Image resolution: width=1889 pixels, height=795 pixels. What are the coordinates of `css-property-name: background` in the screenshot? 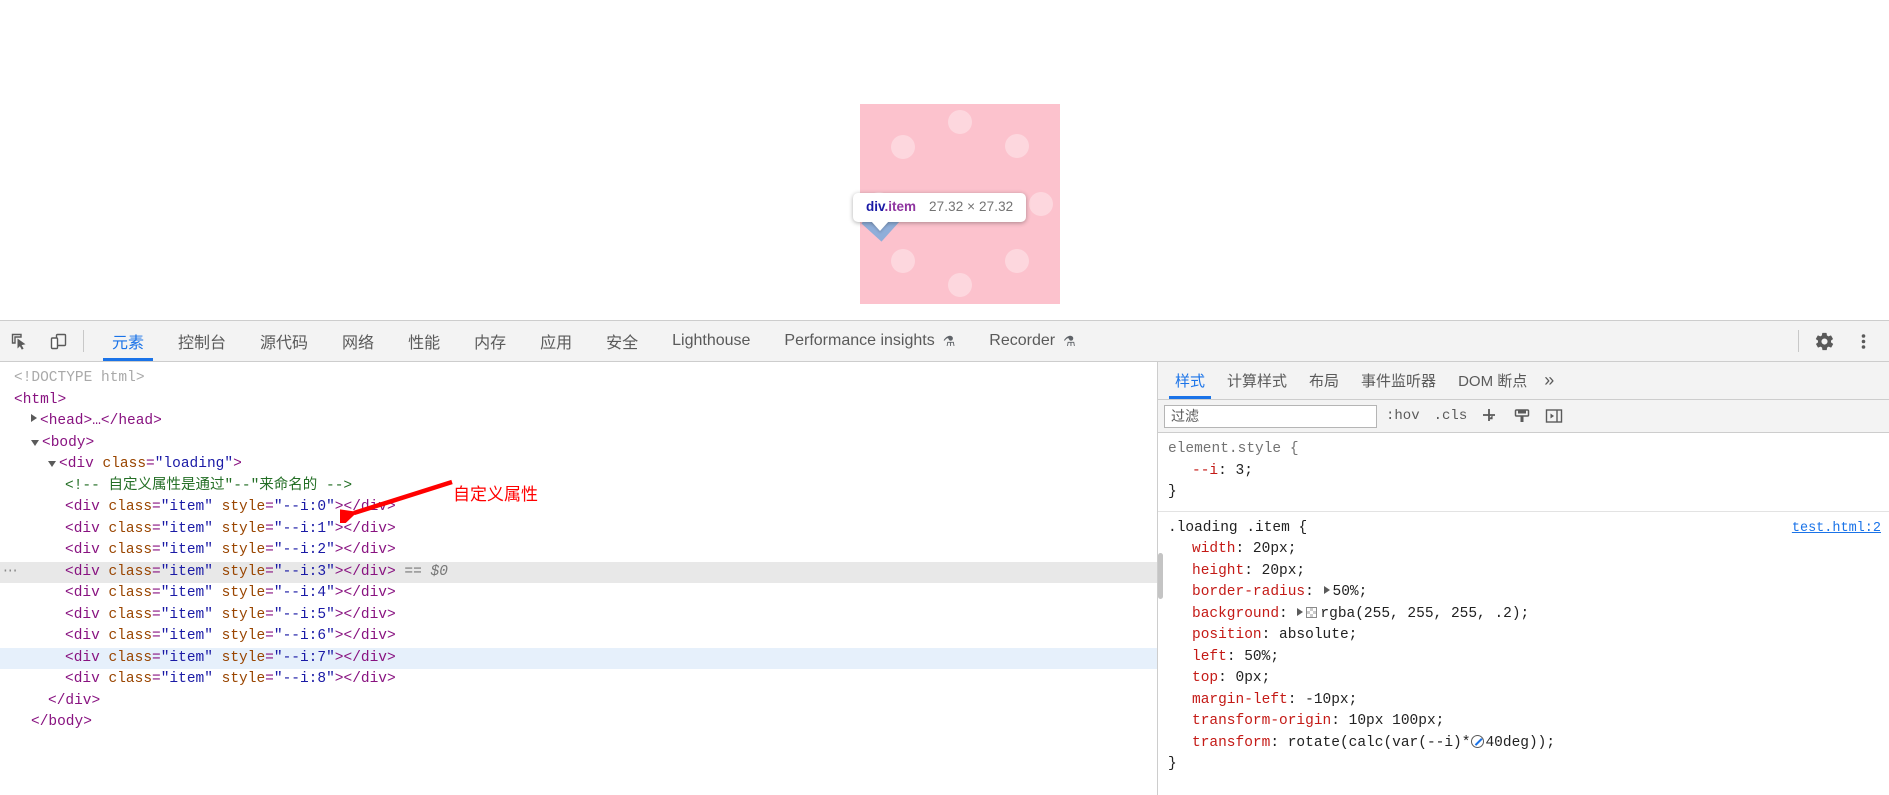 It's located at (1235, 614).